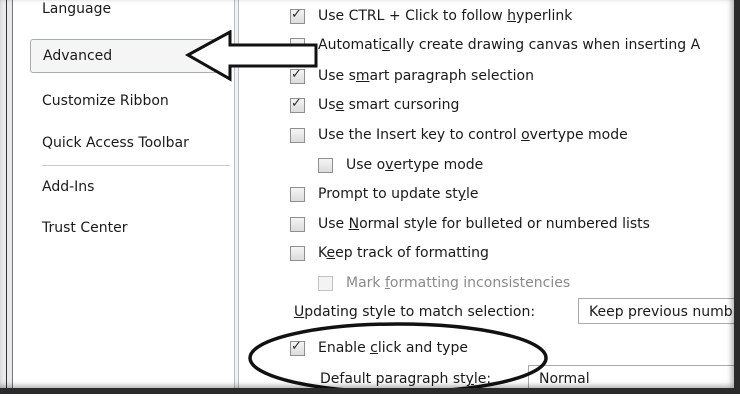  What do you see at coordinates (403, 253) in the screenshot?
I see `option-label: Keep track of formatting` at bounding box center [403, 253].